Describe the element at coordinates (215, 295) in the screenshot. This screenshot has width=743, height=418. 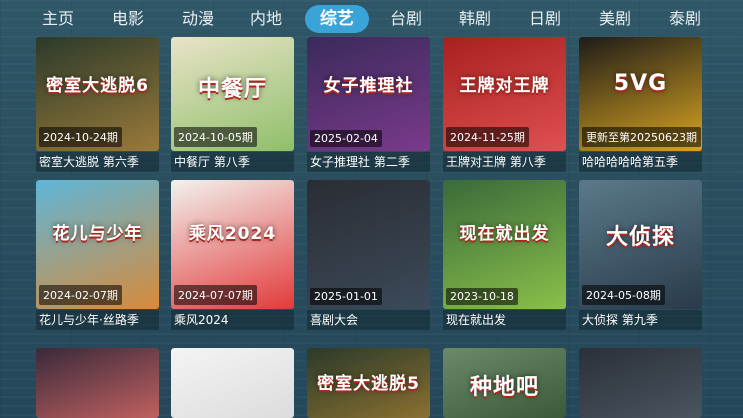
I see `episode-badge: 2024-07-07期` at that location.